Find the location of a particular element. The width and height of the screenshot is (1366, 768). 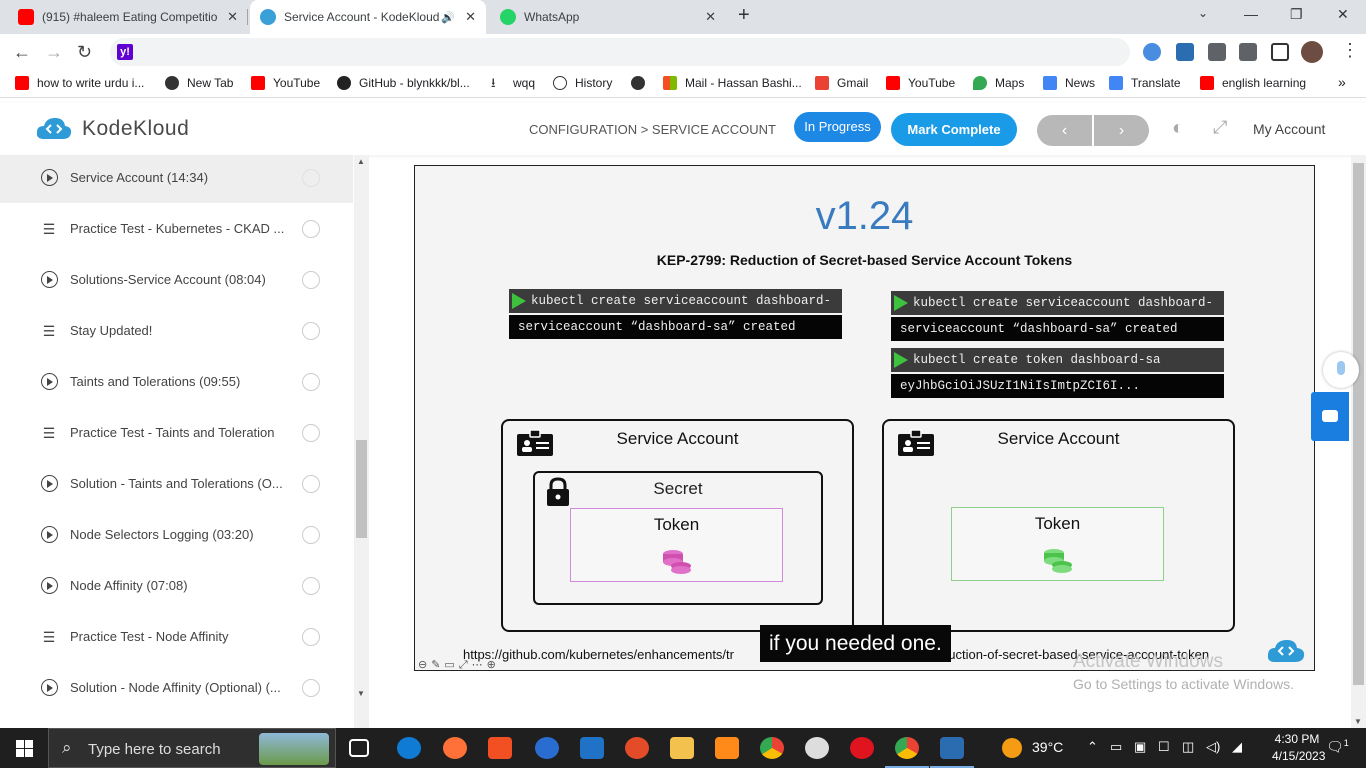

device-icon: ☐ is located at coordinates (1164, 747).